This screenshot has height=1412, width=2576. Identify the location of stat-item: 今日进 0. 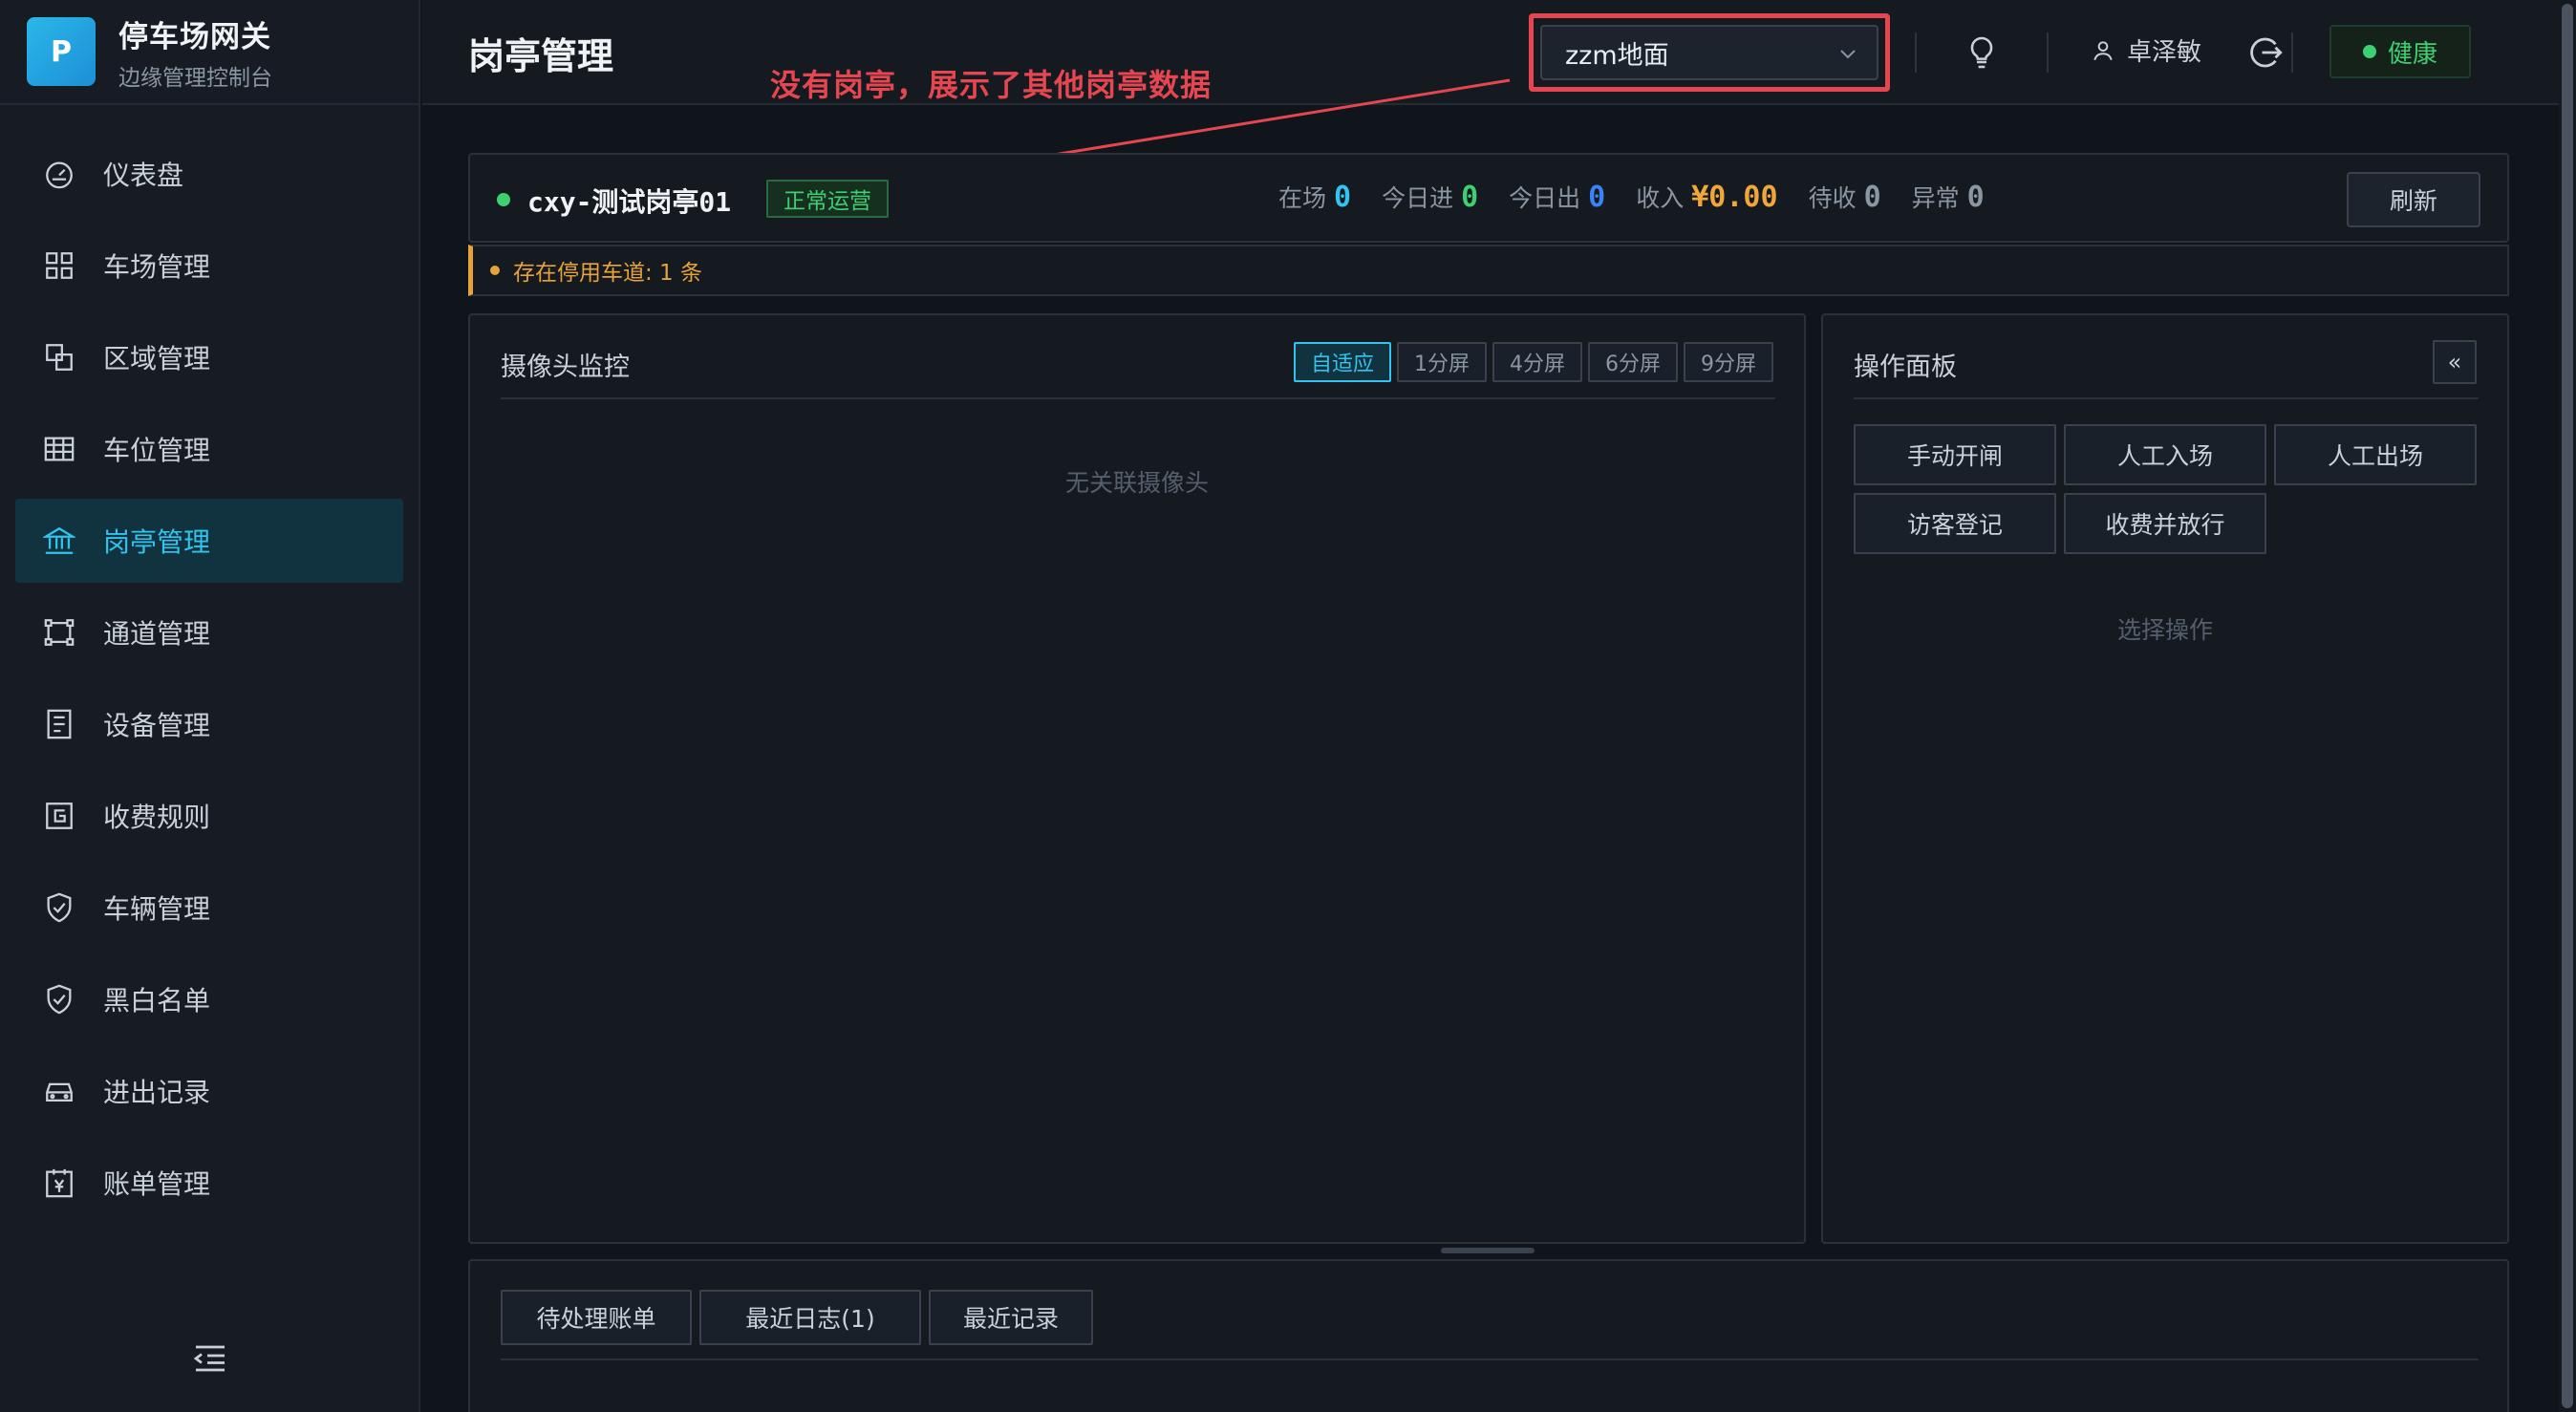
(1430, 197).